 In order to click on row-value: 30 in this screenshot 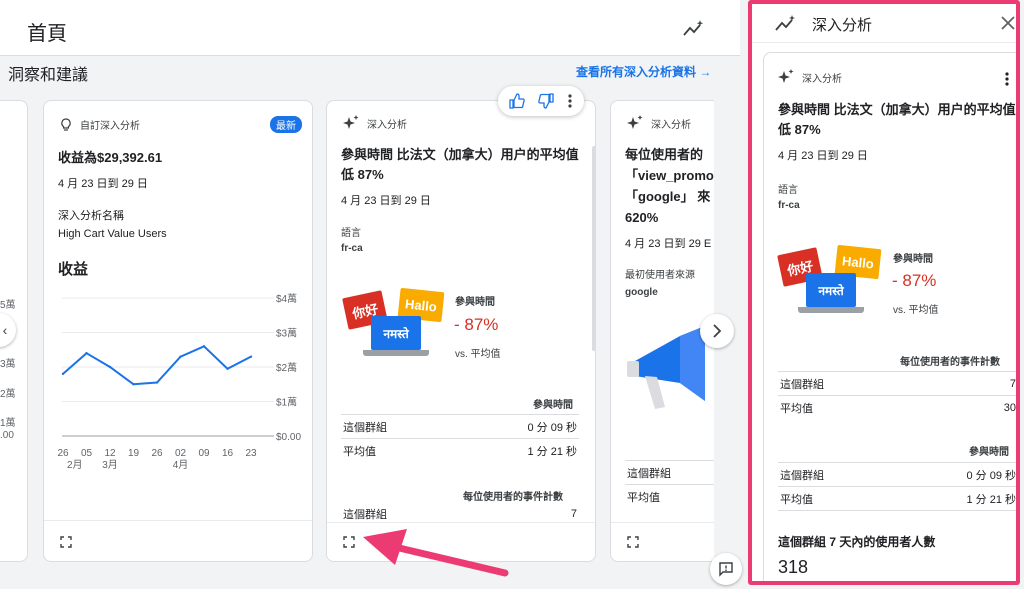, I will do `click(1009, 407)`.